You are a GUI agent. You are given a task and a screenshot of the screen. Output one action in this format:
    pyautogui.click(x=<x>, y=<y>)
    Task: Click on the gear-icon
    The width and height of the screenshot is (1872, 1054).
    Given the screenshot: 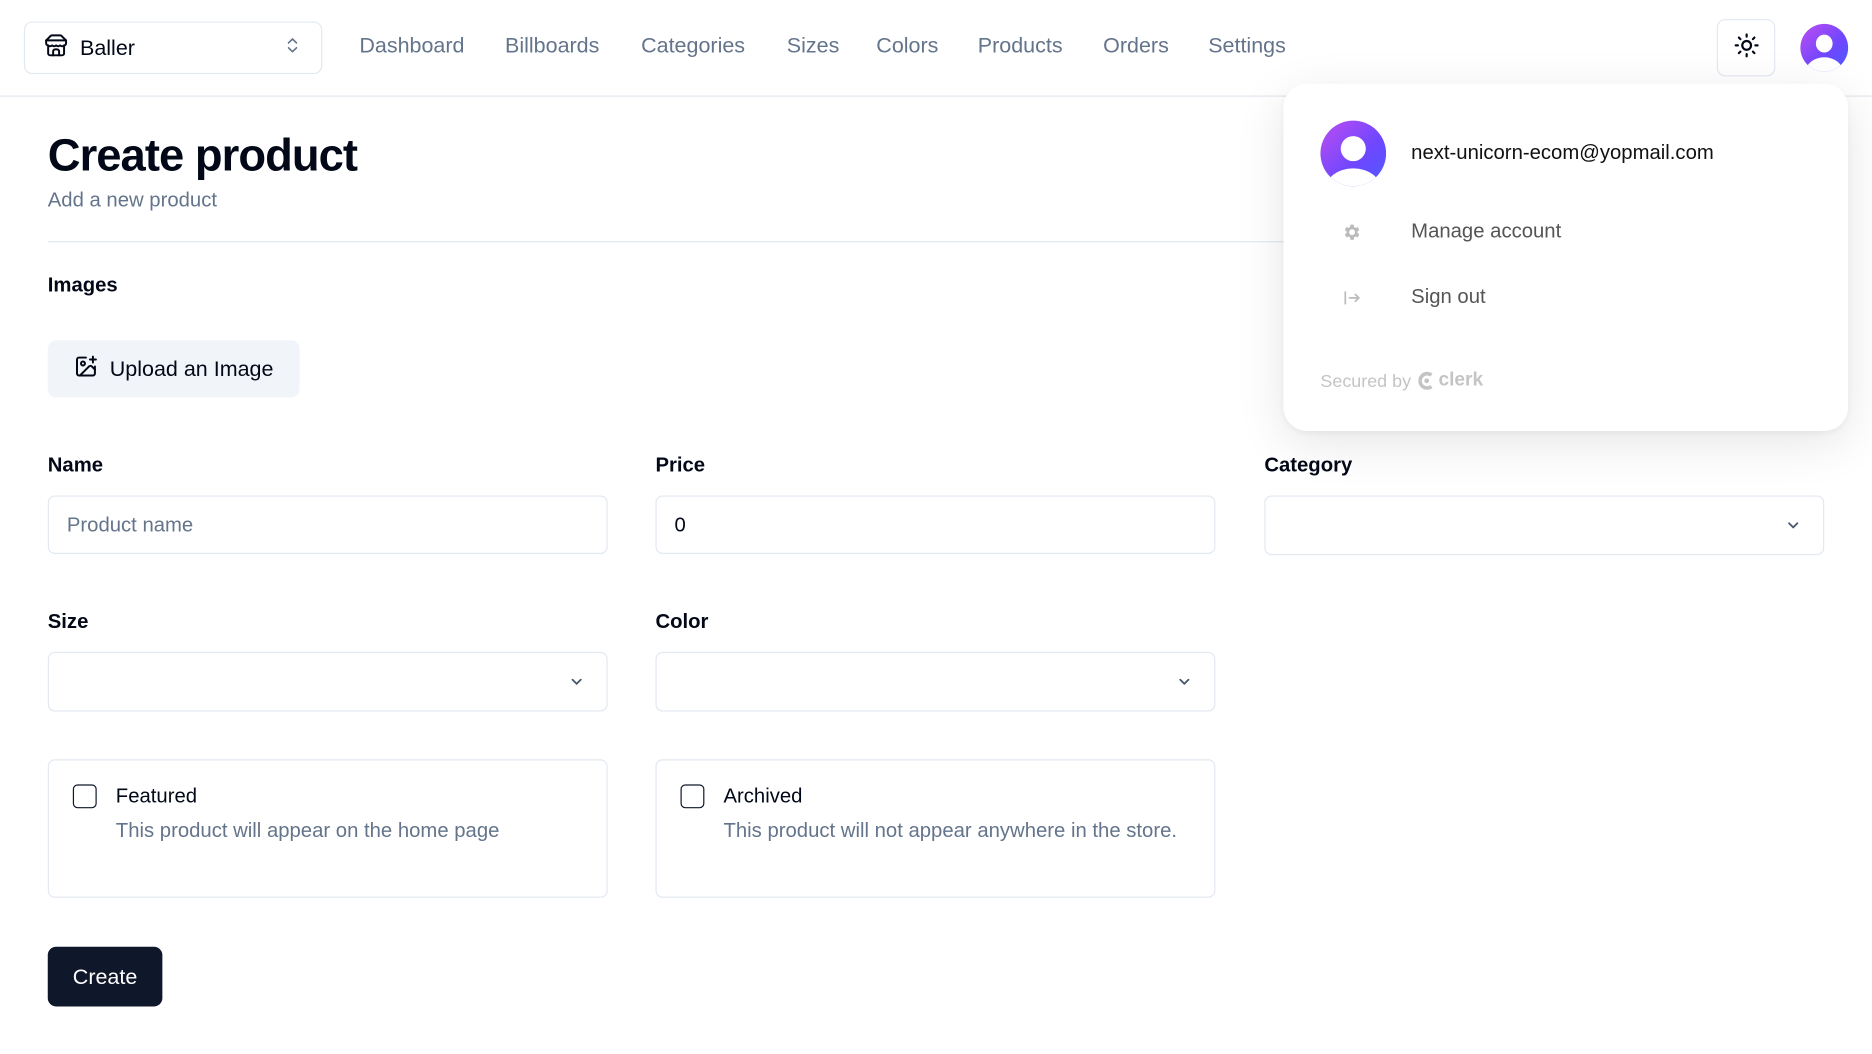 What is the action you would take?
    pyautogui.click(x=1365, y=231)
    